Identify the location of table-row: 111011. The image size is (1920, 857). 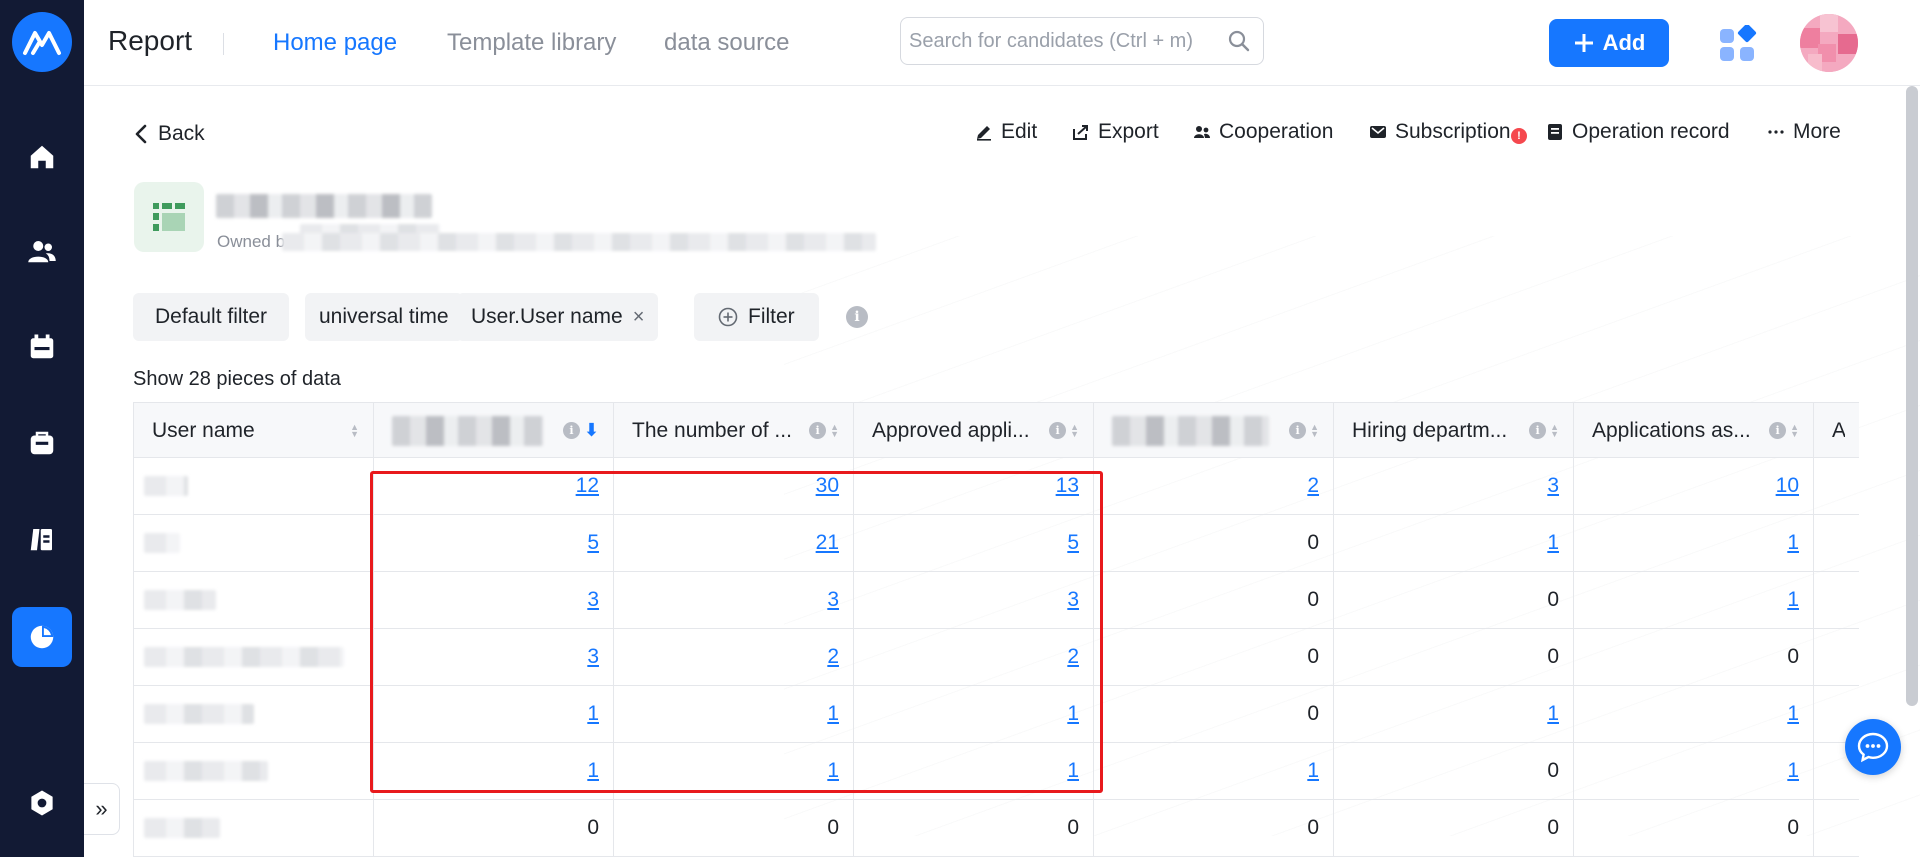
(996, 714).